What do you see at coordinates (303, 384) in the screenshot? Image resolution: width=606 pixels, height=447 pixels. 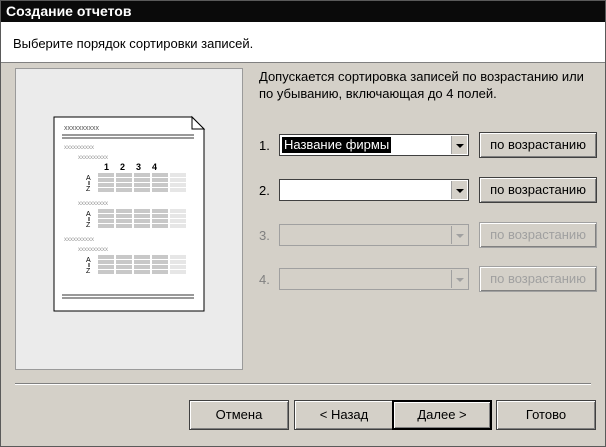 I see `footer-separator` at bounding box center [303, 384].